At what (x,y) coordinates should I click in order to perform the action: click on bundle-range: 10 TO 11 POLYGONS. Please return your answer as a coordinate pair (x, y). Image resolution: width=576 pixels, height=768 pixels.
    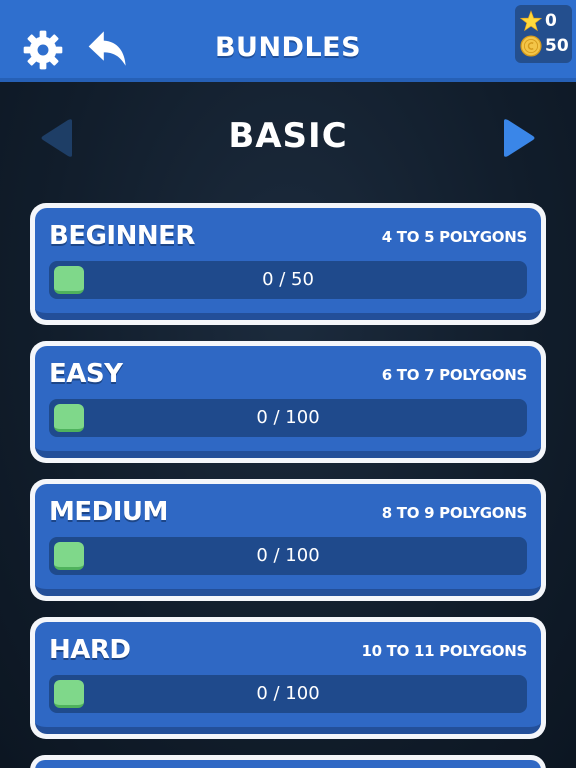
    Looking at the image, I should click on (444, 651).